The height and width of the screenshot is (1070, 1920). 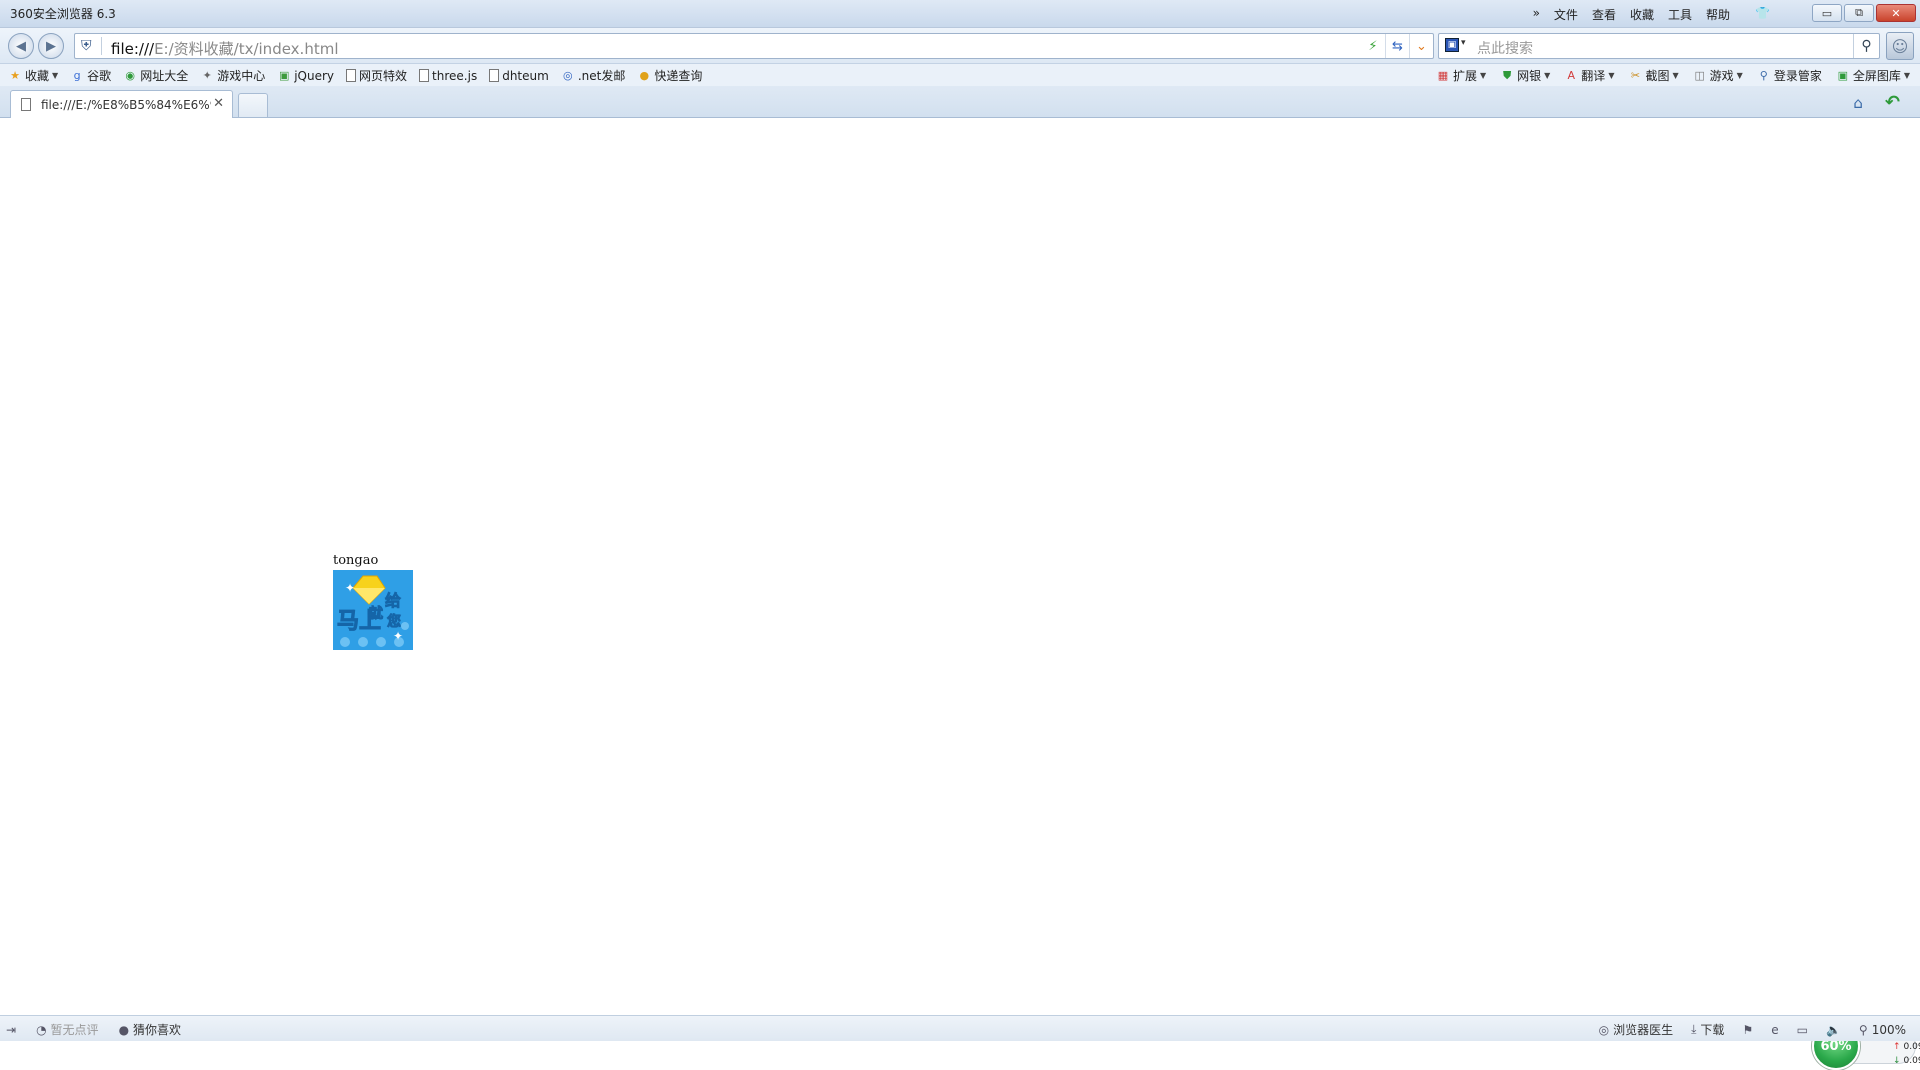 What do you see at coordinates (305, 76) in the screenshot?
I see `favorite-jquery: ▣ jQuery` at bounding box center [305, 76].